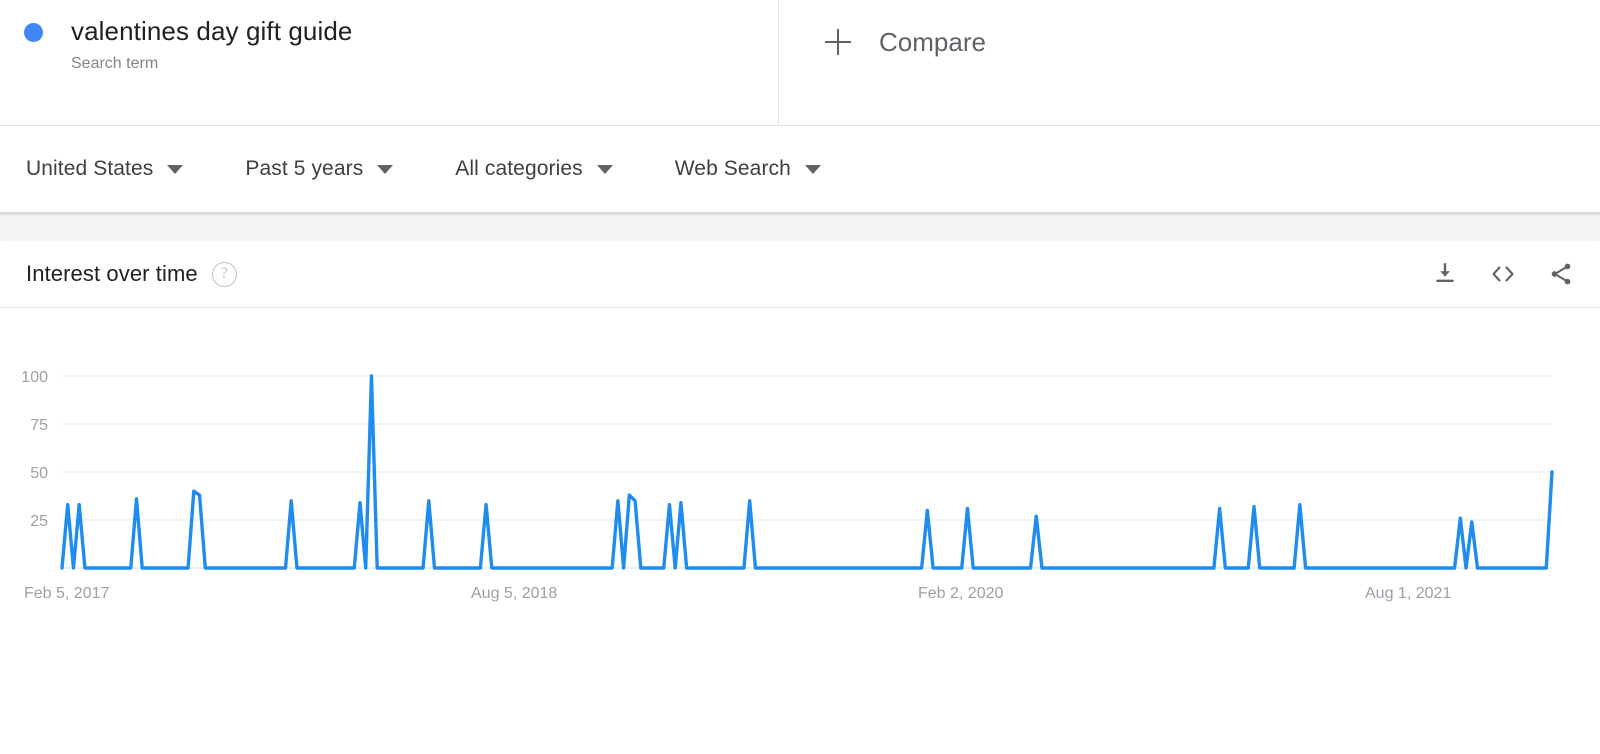 The height and width of the screenshot is (754, 1600). What do you see at coordinates (112, 273) in the screenshot?
I see `card-title: Interest over time` at bounding box center [112, 273].